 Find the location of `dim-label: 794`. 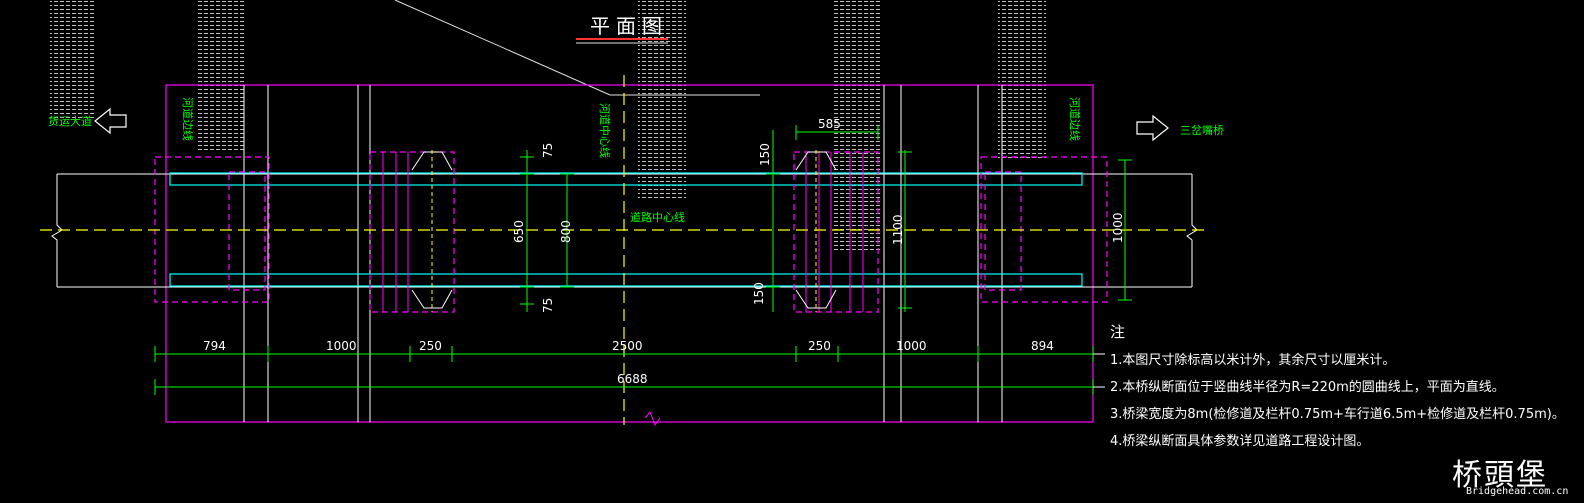

dim-label: 794 is located at coordinates (214, 346).